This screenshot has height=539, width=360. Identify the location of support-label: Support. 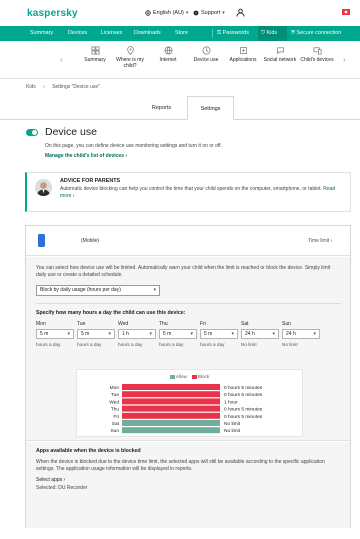
(211, 13).